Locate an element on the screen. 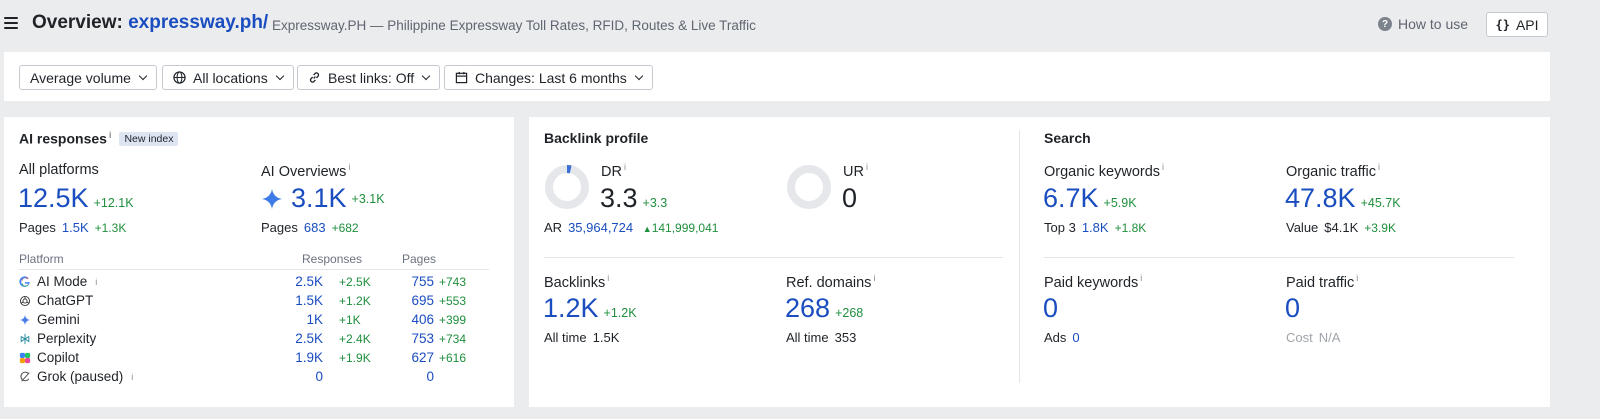 The image size is (1600, 419). all-platforms-value: 12.5K is located at coordinates (53, 198).